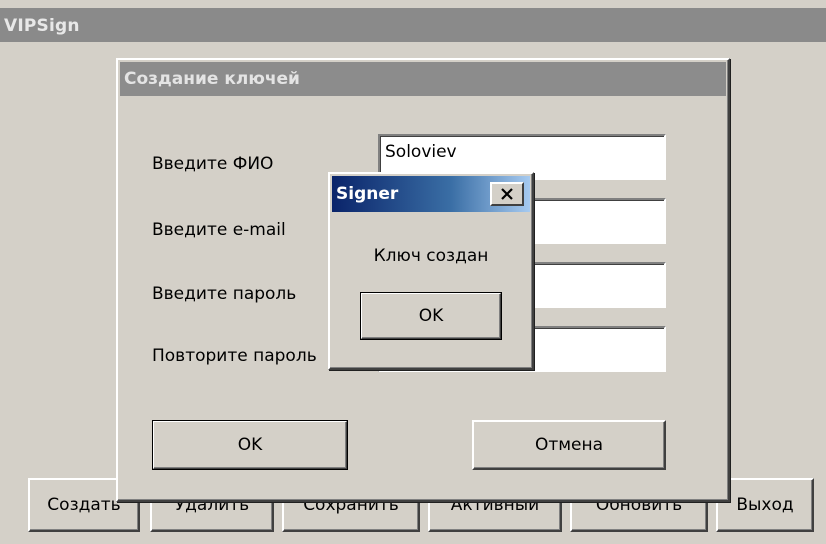 The image size is (826, 544). What do you see at coordinates (569, 445) in the screenshot?
I see `key-dialog-cancel-button: Отмена` at bounding box center [569, 445].